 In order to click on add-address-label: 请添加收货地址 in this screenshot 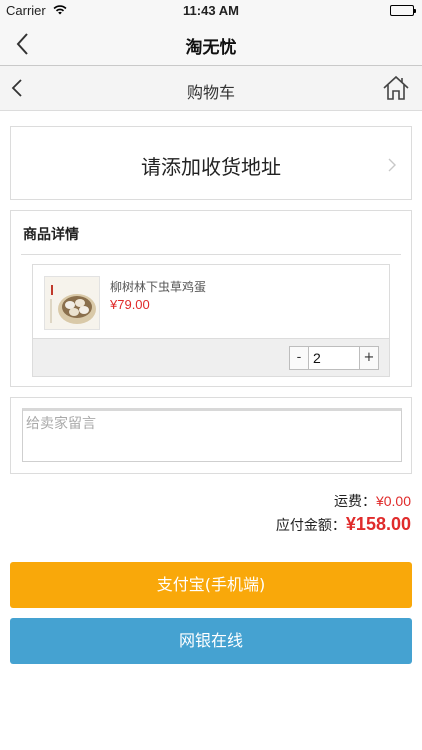, I will do `click(211, 167)`.